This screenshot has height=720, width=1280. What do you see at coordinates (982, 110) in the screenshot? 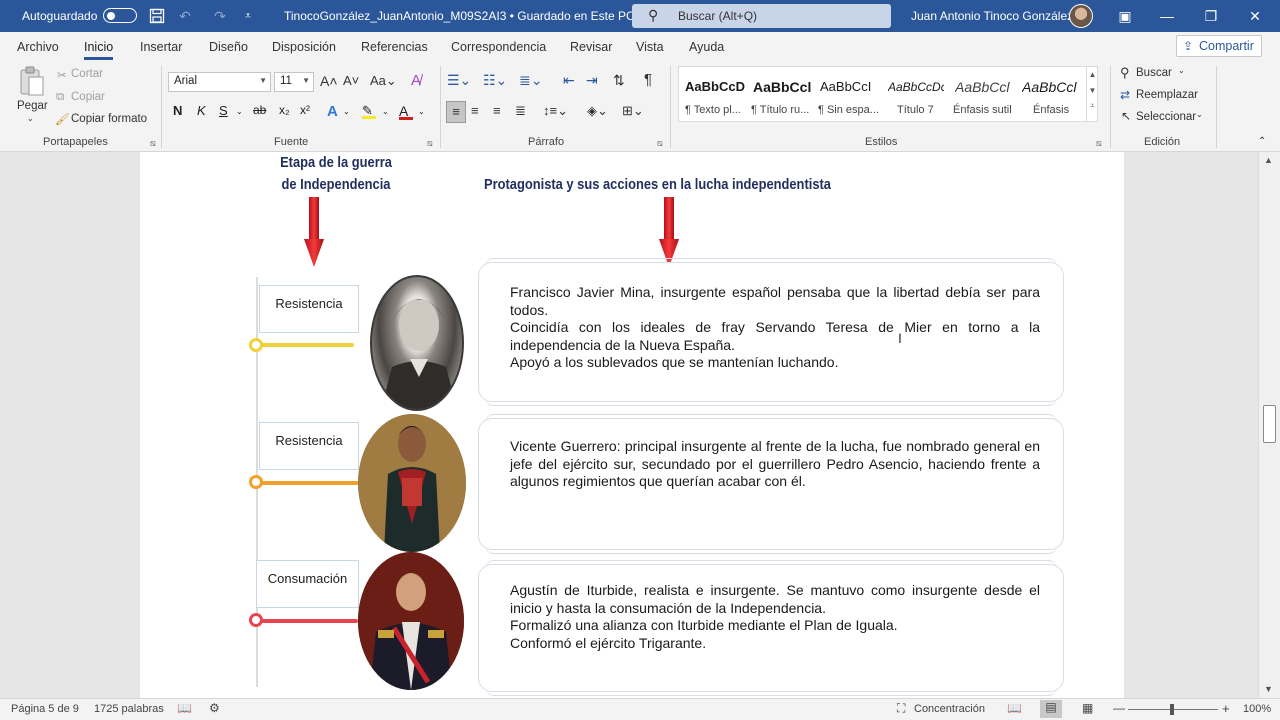
I see `style-name: Énfasis sutil` at bounding box center [982, 110].